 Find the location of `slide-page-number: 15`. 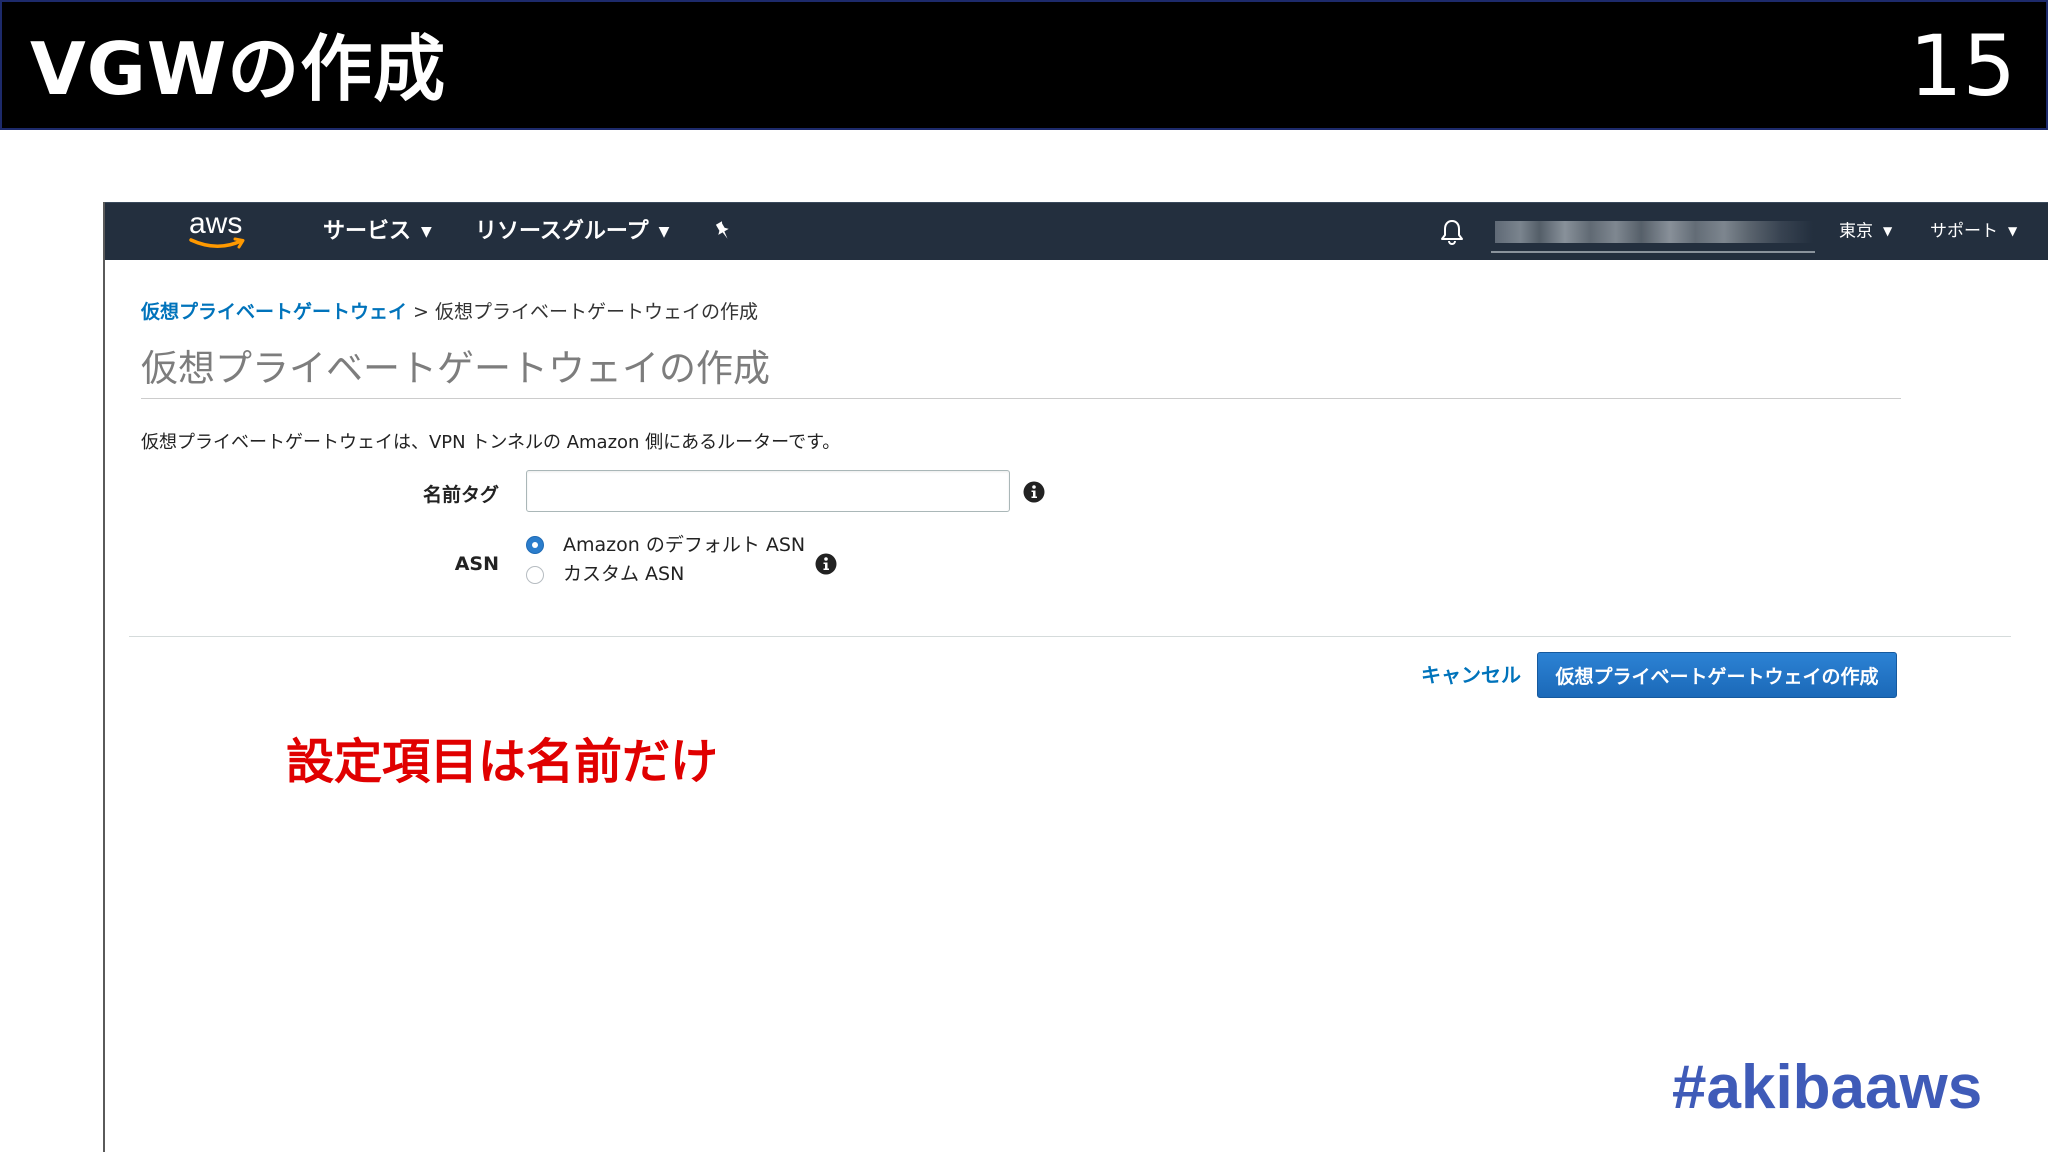

slide-page-number: 15 is located at coordinates (1962, 66).